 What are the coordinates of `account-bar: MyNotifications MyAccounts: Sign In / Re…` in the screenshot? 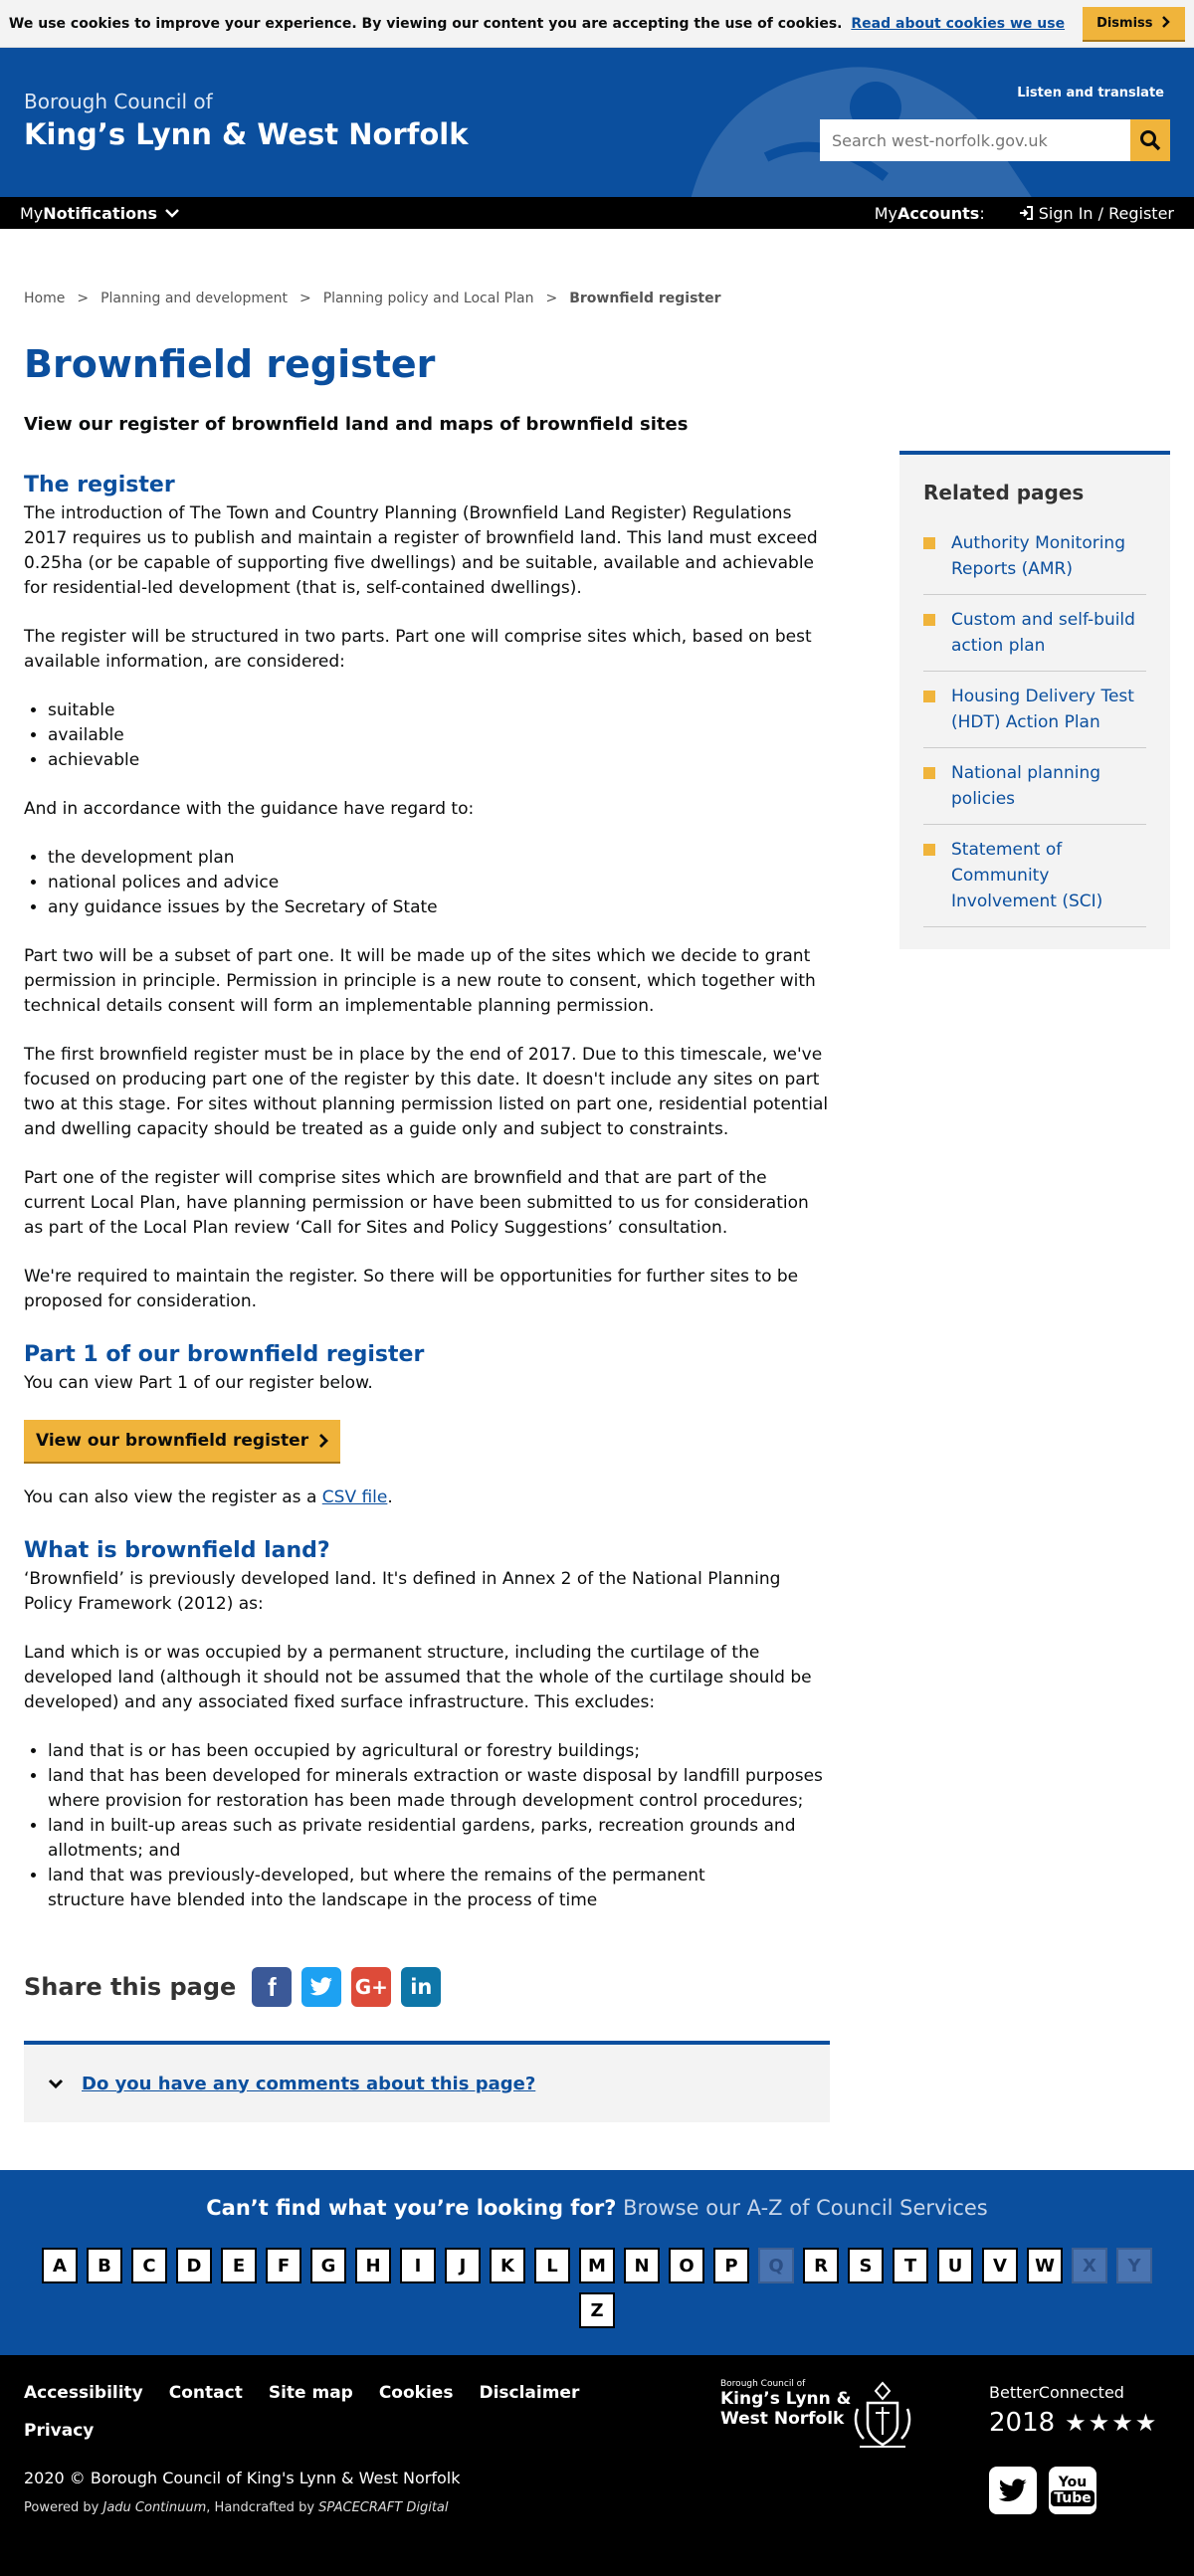 It's located at (597, 213).